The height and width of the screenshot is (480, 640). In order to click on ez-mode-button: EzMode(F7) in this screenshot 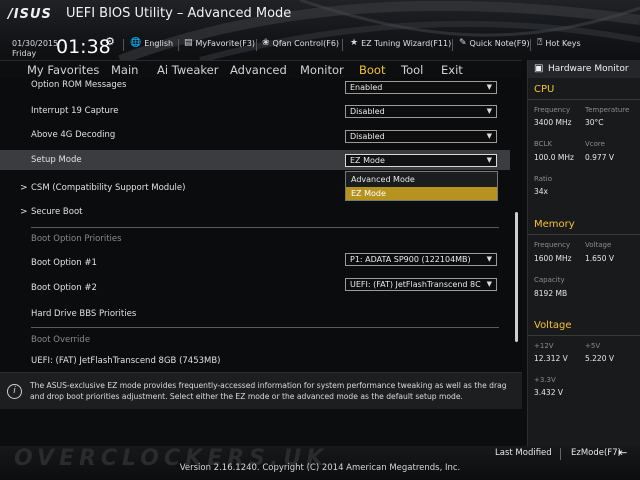, I will do `click(596, 453)`.